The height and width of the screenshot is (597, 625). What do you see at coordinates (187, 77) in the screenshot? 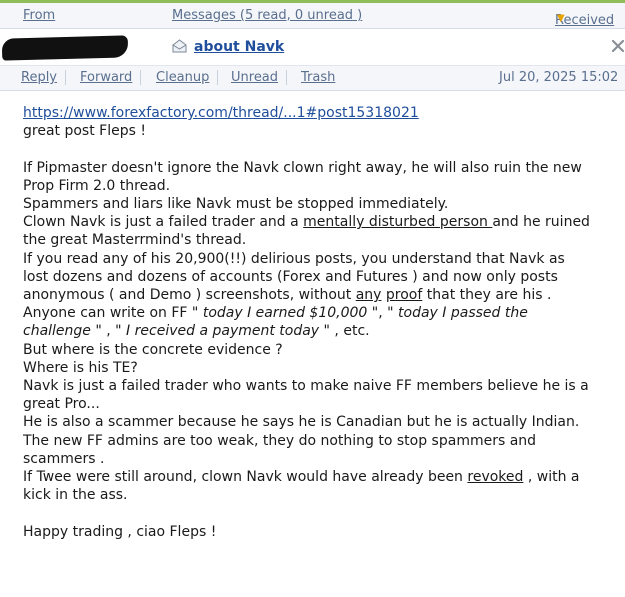
I see `cleanup-link: Cleanup` at bounding box center [187, 77].